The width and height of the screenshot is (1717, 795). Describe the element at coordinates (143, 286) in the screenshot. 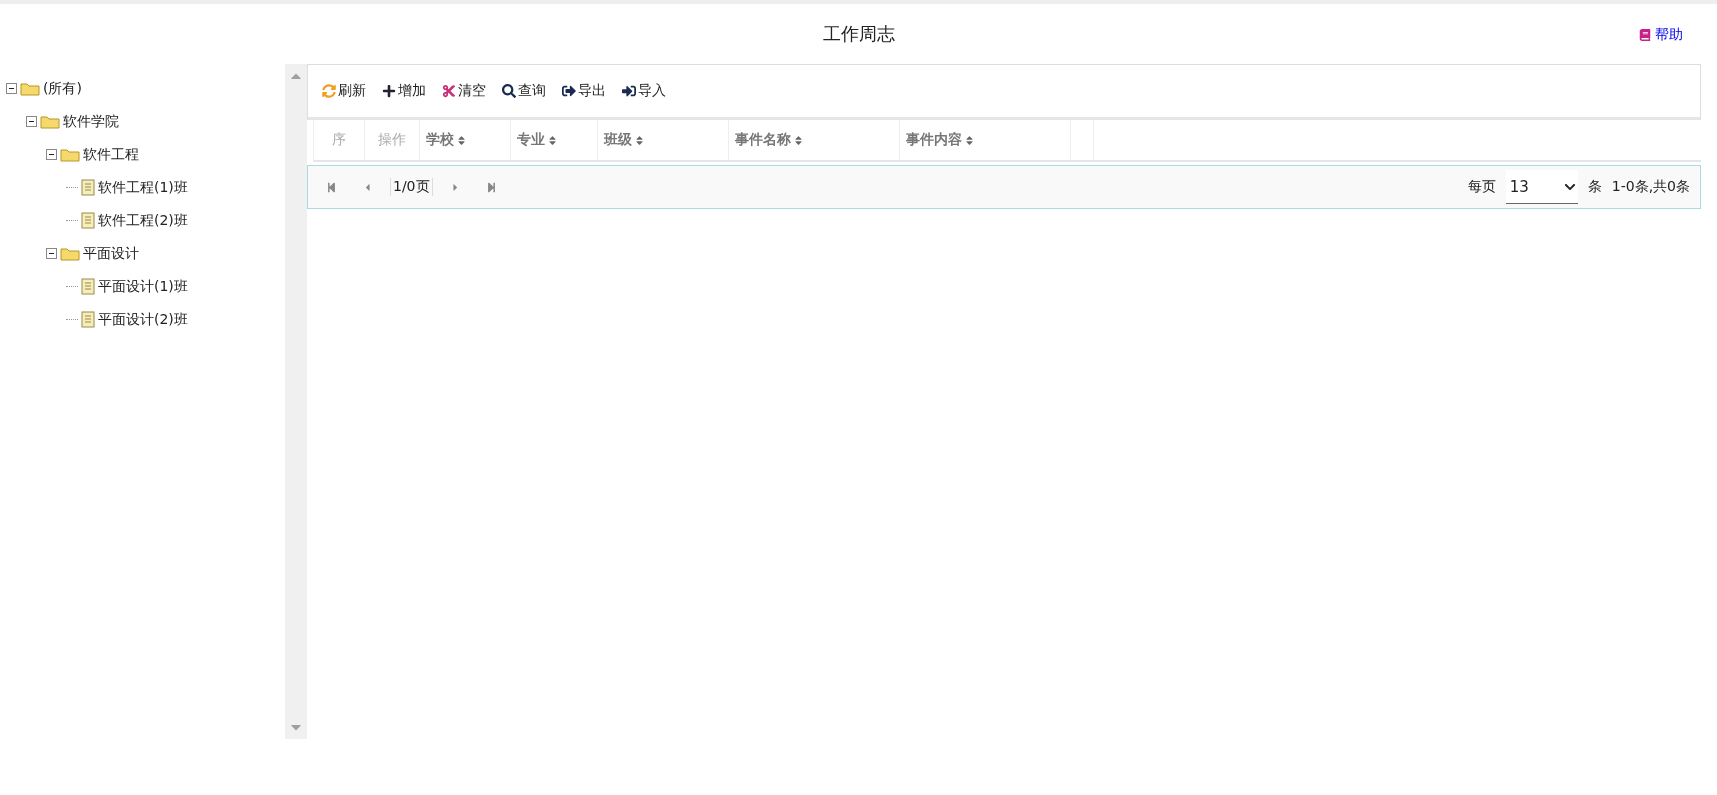

I see `tree-item: 平面设计(1)班` at that location.